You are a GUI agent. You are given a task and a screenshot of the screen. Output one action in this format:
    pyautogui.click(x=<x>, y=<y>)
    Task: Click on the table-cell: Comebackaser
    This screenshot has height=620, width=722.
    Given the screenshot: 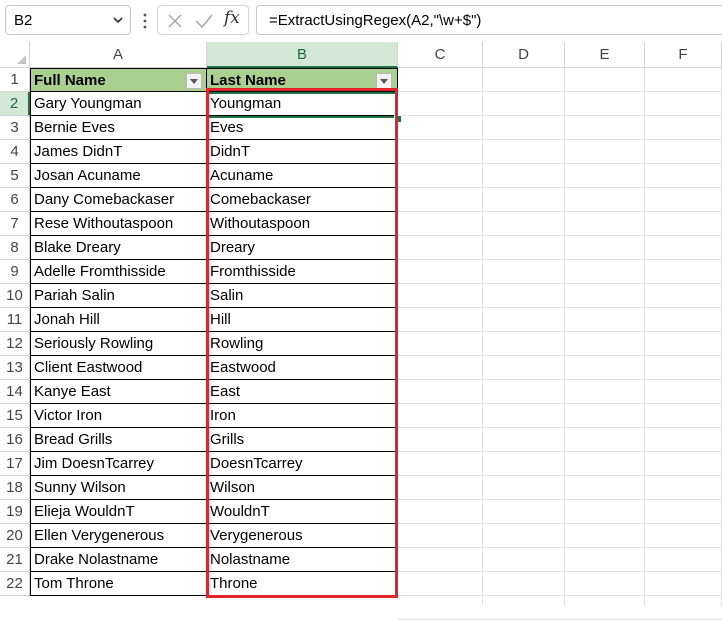 What is the action you would take?
    pyautogui.click(x=302, y=200)
    